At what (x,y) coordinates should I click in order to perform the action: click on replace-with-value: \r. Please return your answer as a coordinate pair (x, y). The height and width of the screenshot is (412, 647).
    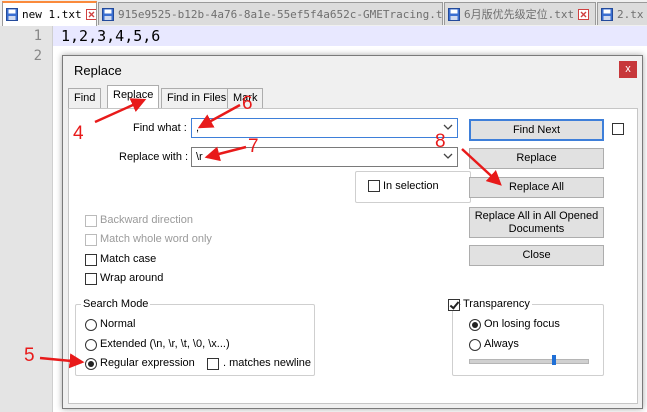
    Looking at the image, I should click on (199, 157).